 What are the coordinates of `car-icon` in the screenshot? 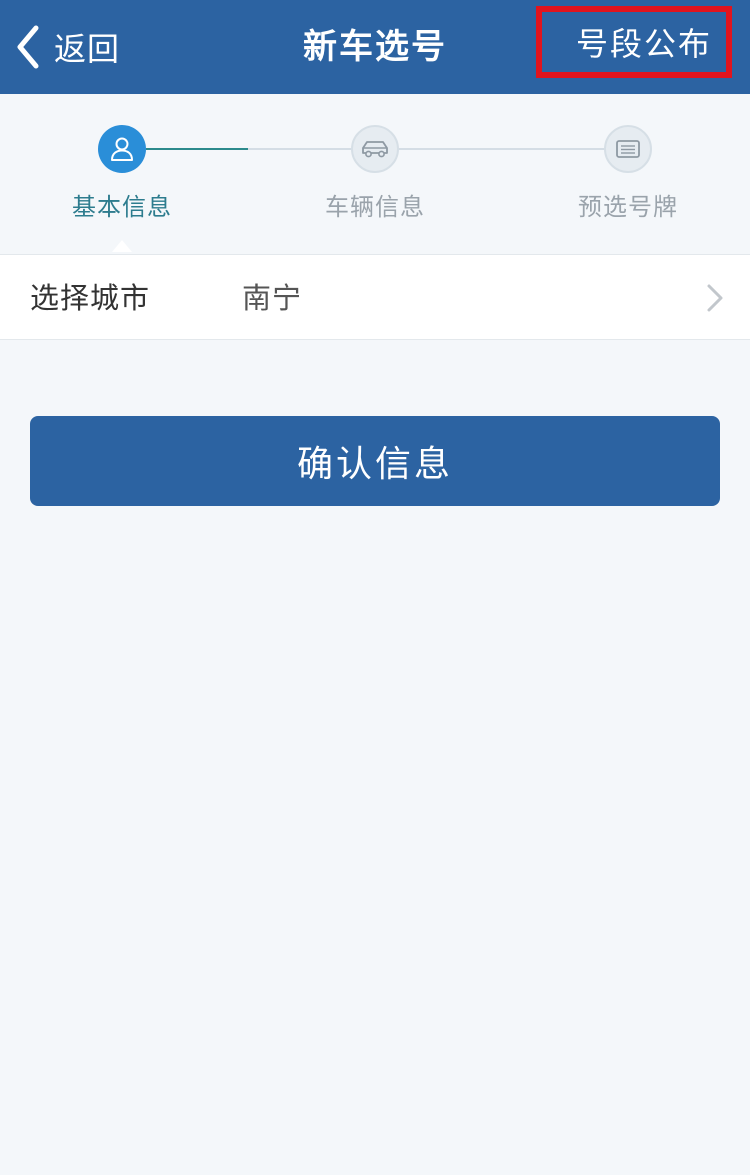 It's located at (375, 149).